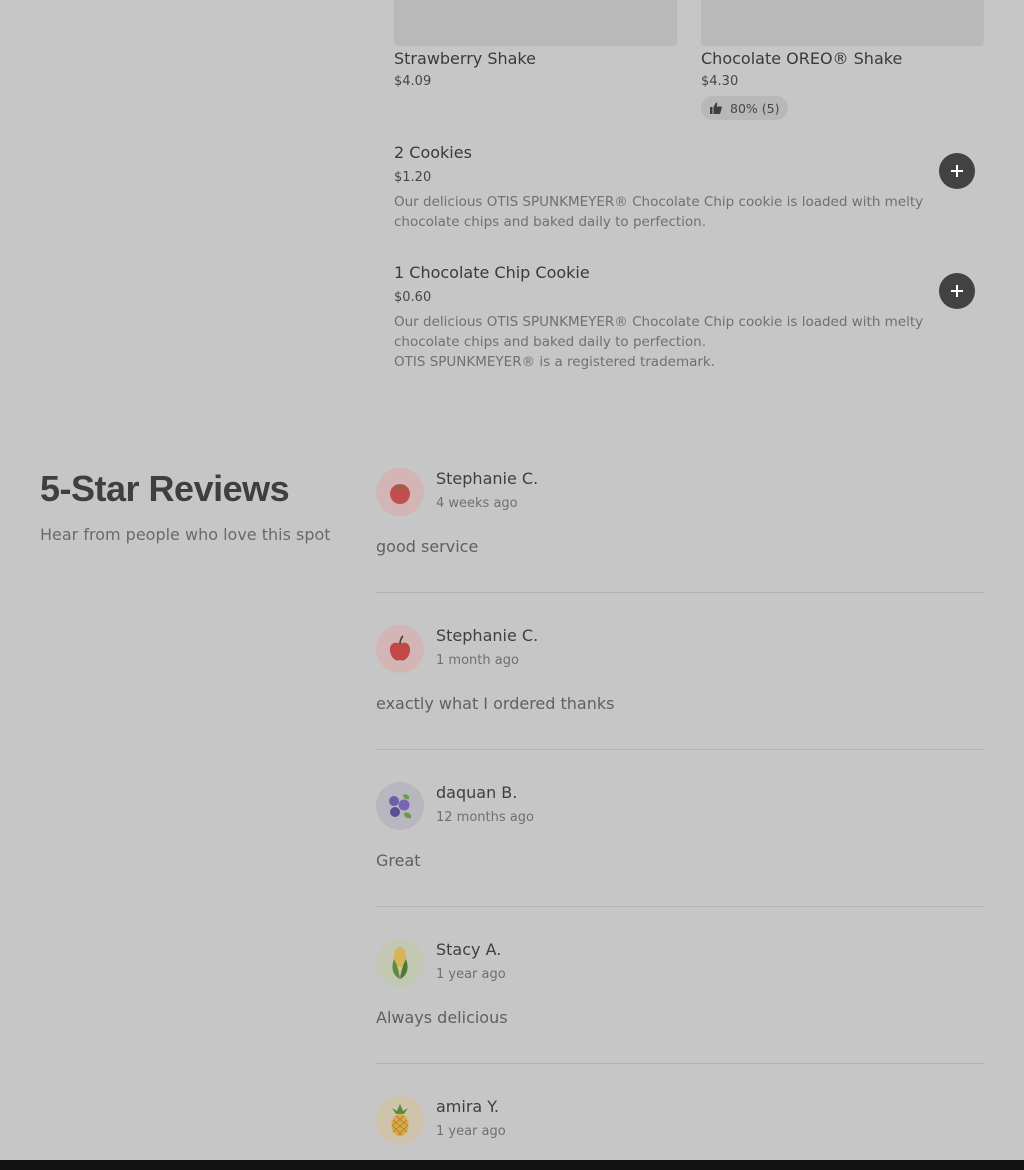 This screenshot has width=1024, height=1170. What do you see at coordinates (720, 81) in the screenshot?
I see `card-price: $4.30` at bounding box center [720, 81].